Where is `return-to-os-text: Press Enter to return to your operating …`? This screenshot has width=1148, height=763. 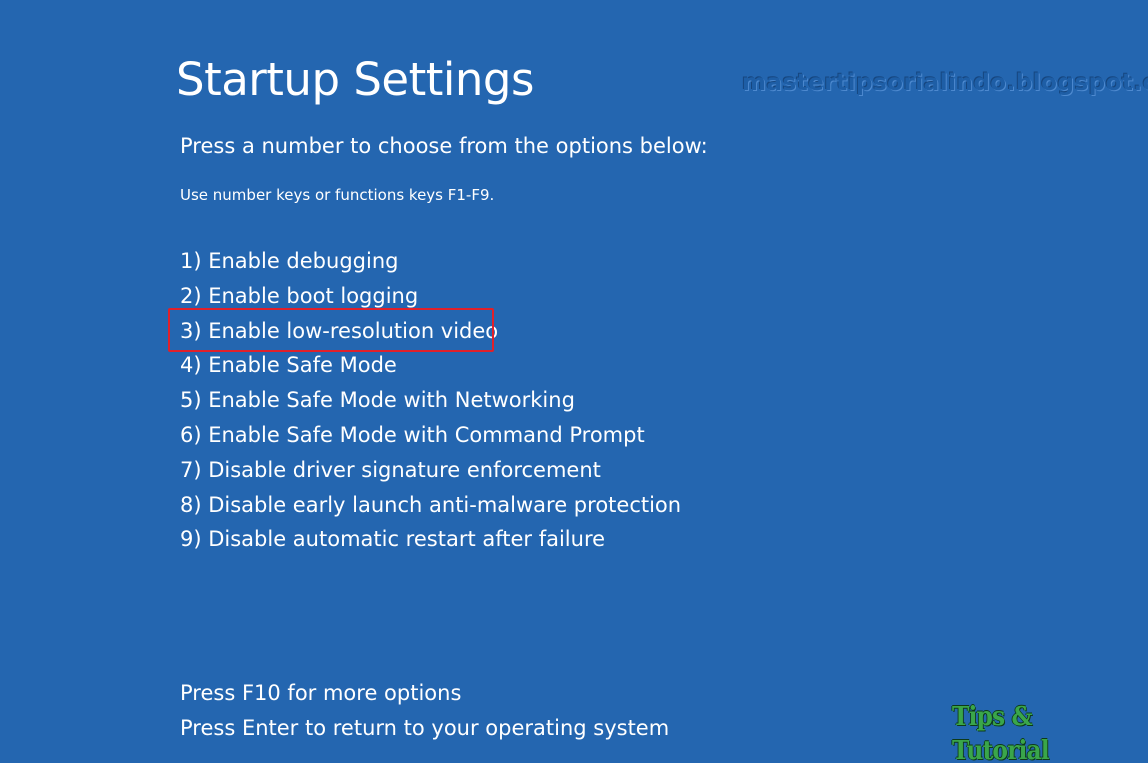
return-to-os-text: Press Enter to return to your operating … is located at coordinates (424, 728).